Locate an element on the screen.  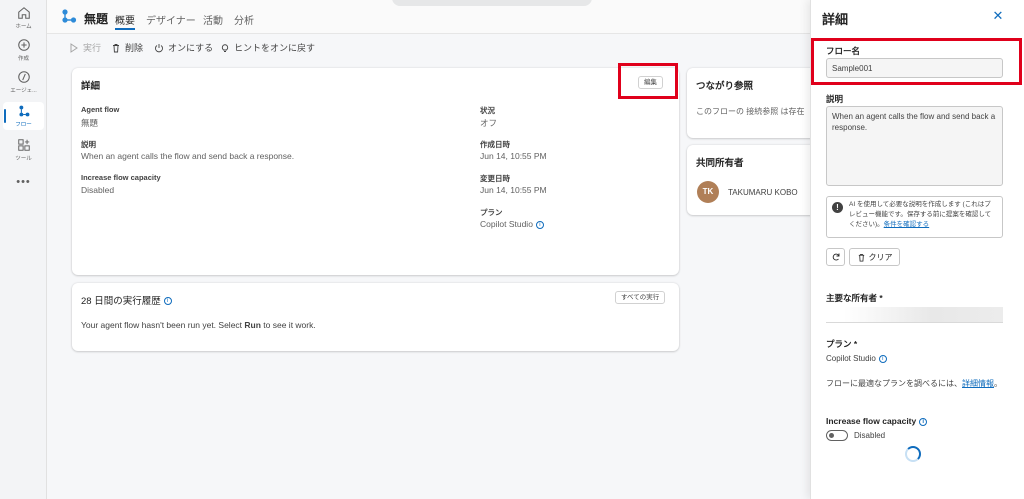
run-history-title-text: 28 日間の実行履歴 is located at coordinates (121, 301).